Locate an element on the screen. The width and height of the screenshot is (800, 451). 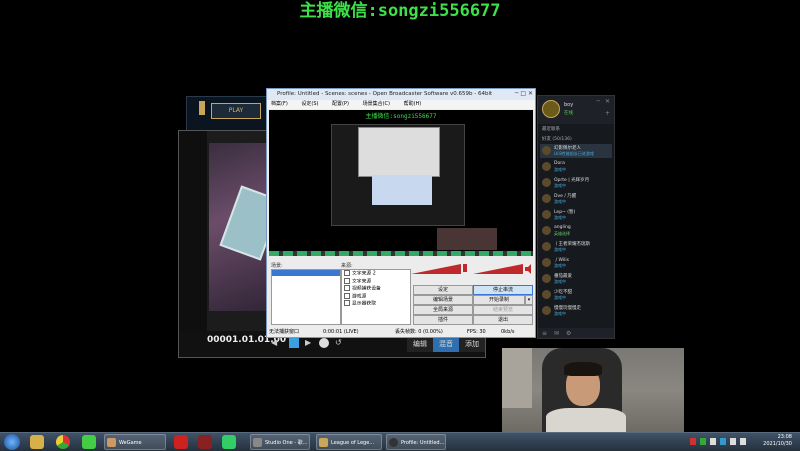
stop-preview-button: 结束预览 is located at coordinates (503, 310).